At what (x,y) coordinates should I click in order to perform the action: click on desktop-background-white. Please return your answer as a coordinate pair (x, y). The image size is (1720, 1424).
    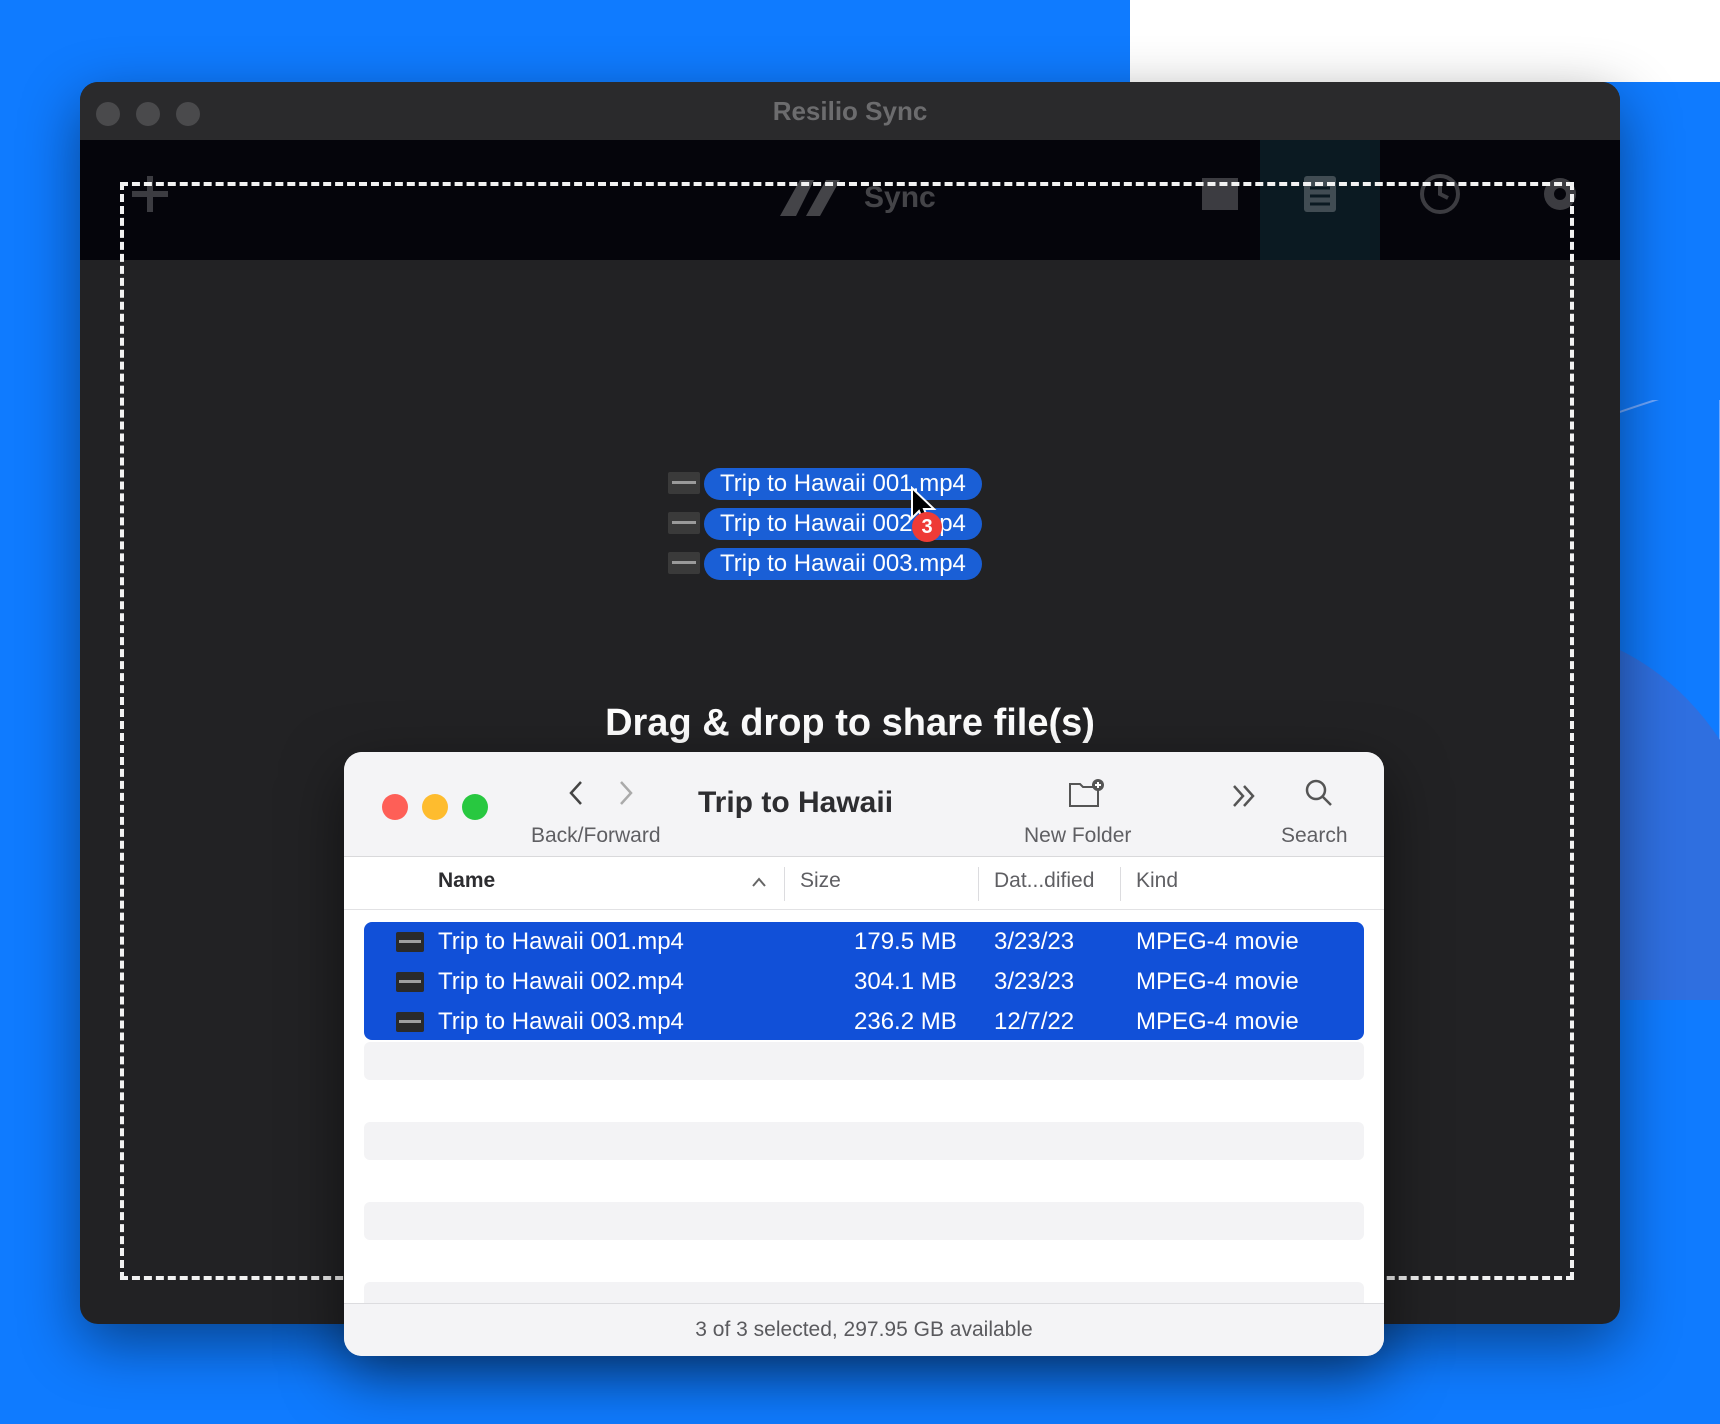
    Looking at the image, I should click on (1425, 41).